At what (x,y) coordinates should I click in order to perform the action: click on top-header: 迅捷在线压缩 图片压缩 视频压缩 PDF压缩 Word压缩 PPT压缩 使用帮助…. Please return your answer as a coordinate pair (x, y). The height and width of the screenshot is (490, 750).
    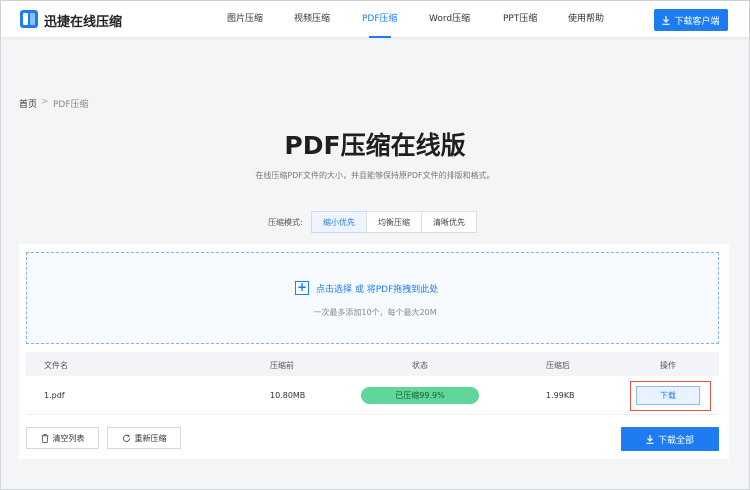
    Looking at the image, I should click on (375, 19).